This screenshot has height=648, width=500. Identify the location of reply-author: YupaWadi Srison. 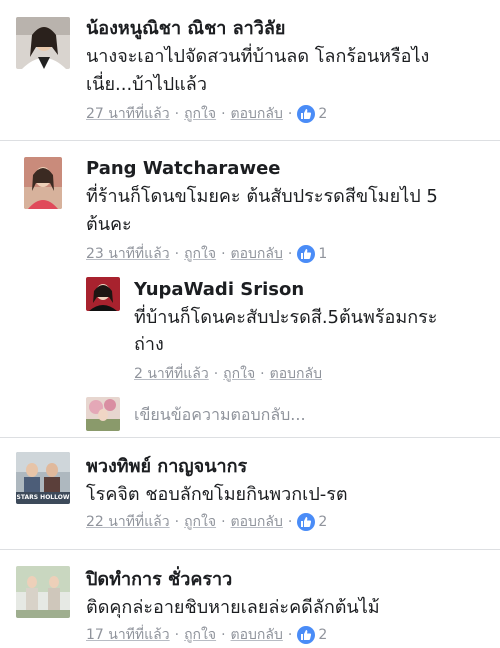
(219, 290).